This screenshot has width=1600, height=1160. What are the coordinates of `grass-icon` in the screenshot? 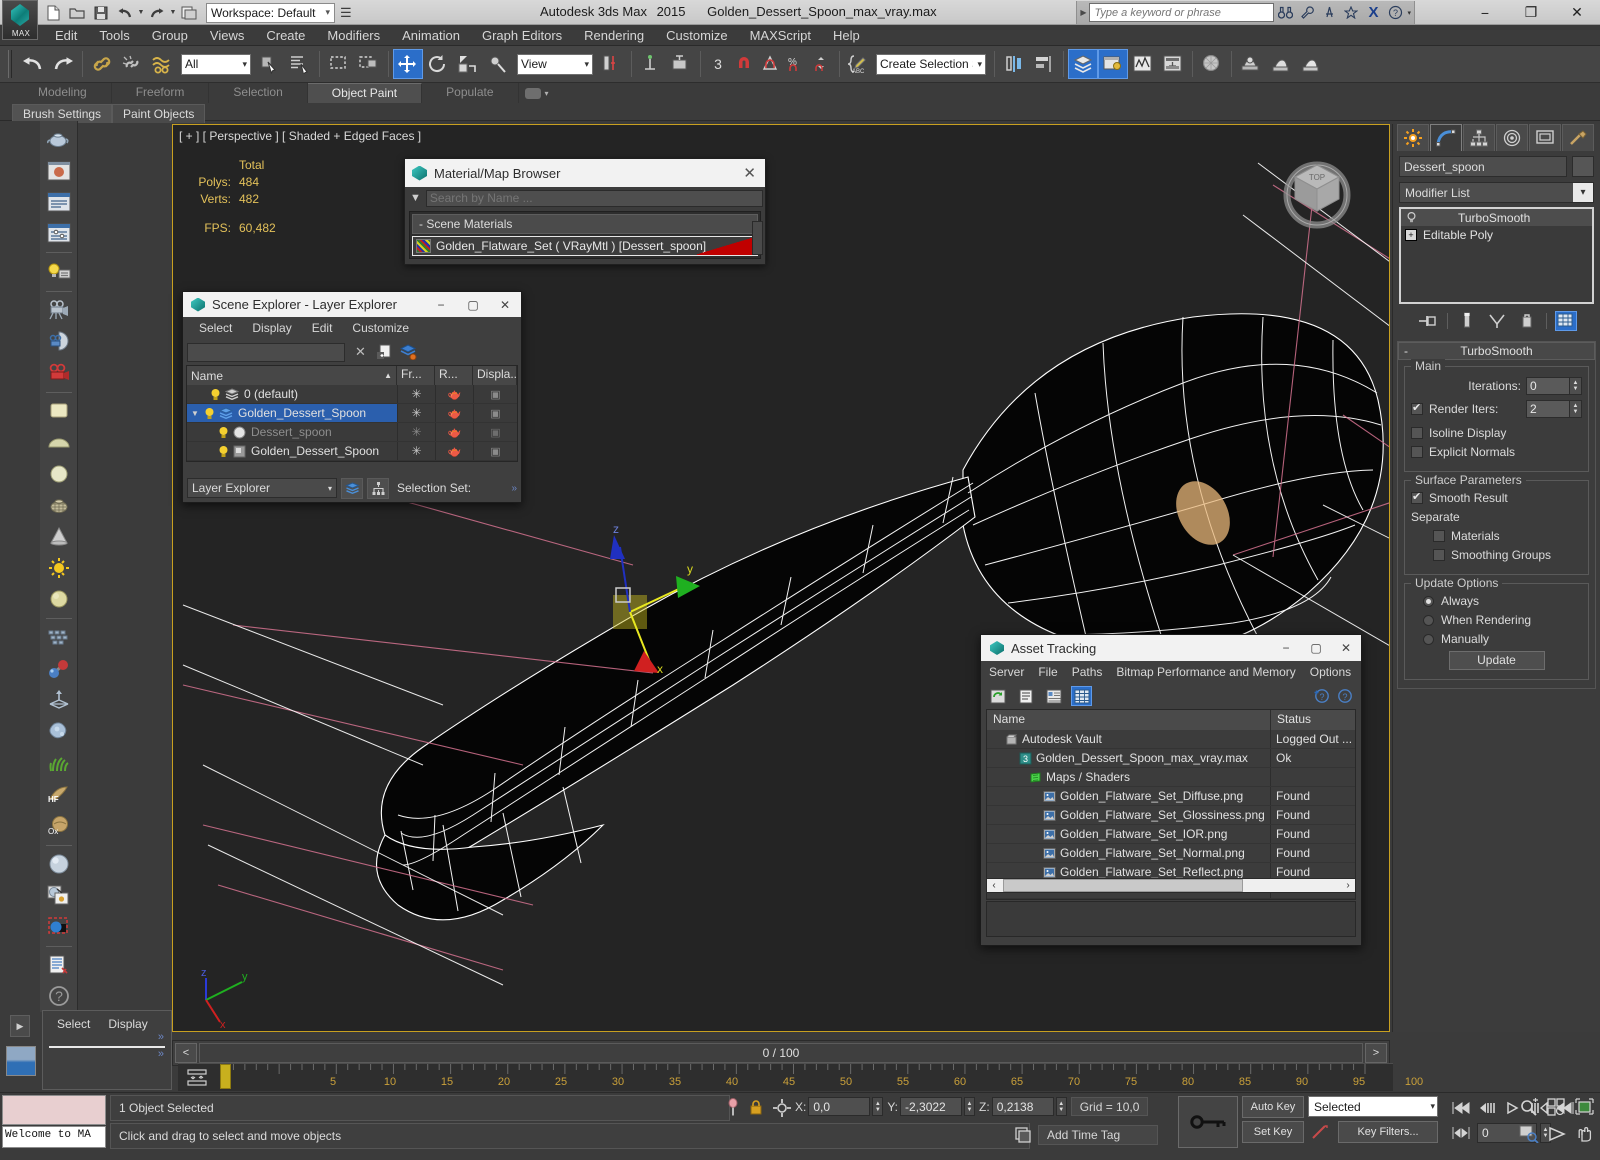 It's located at (59, 762).